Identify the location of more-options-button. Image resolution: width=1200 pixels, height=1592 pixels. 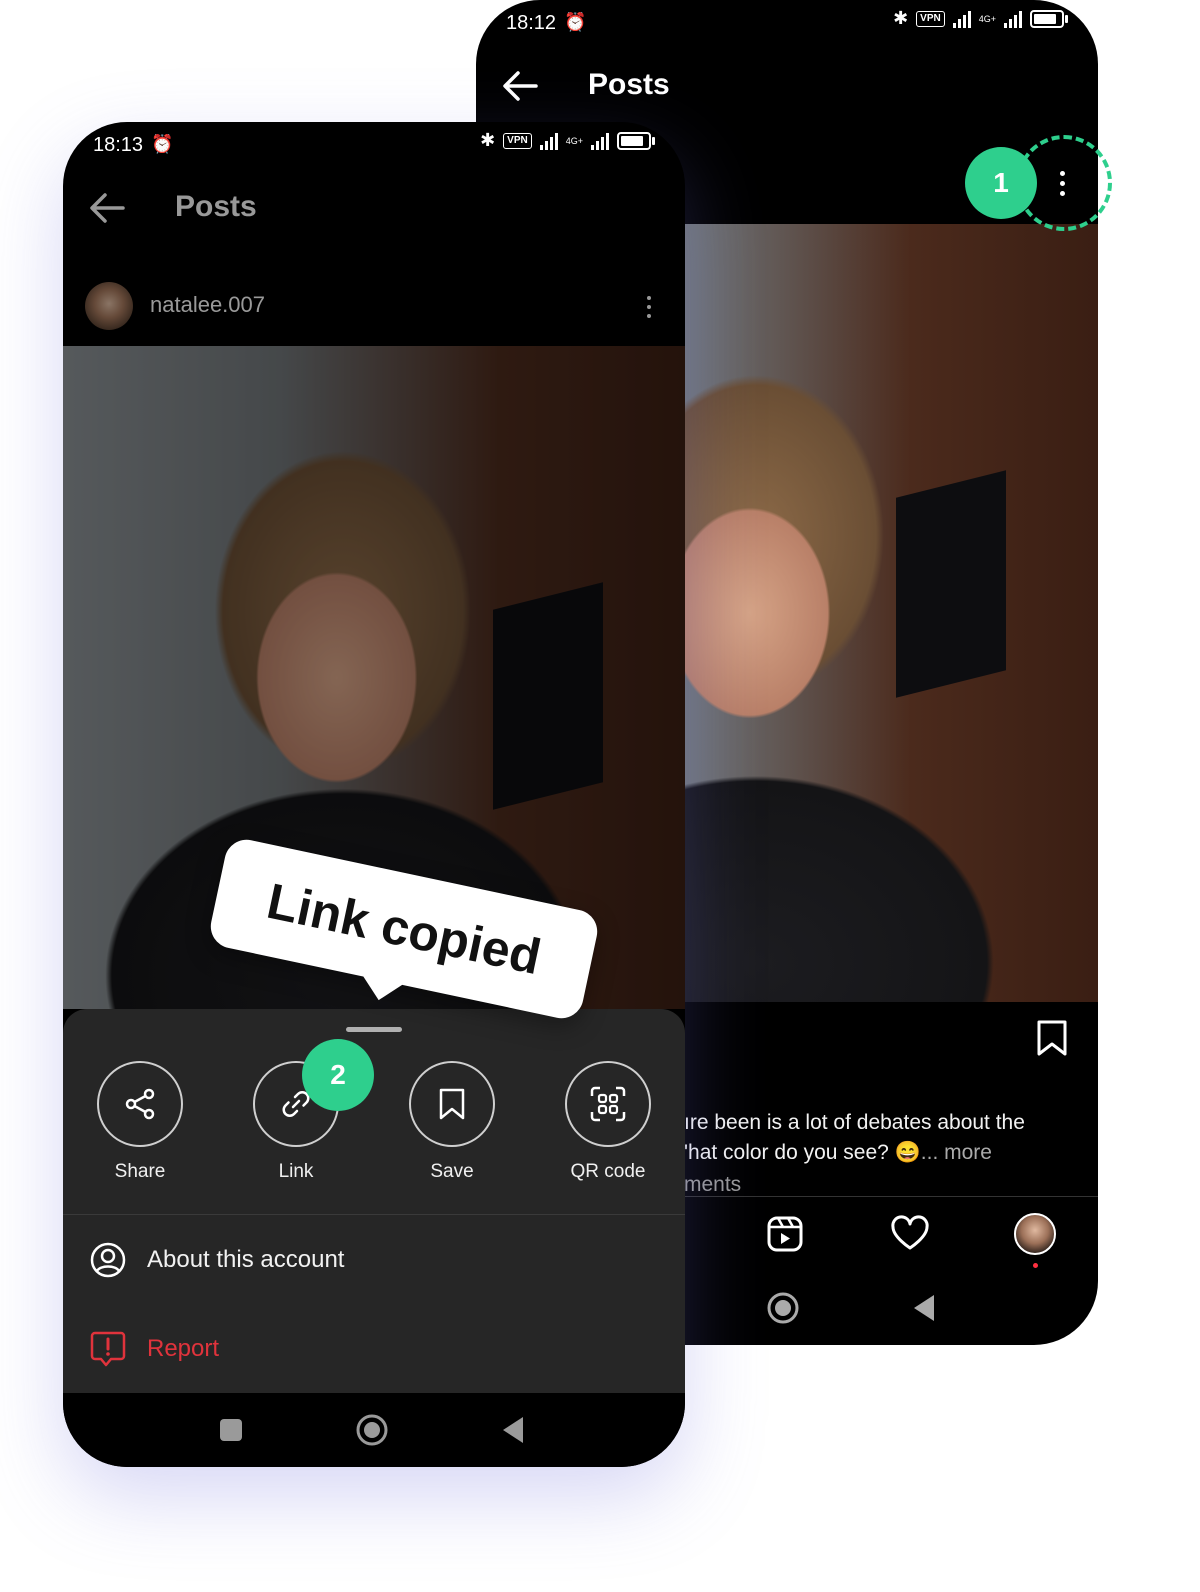
(649, 307).